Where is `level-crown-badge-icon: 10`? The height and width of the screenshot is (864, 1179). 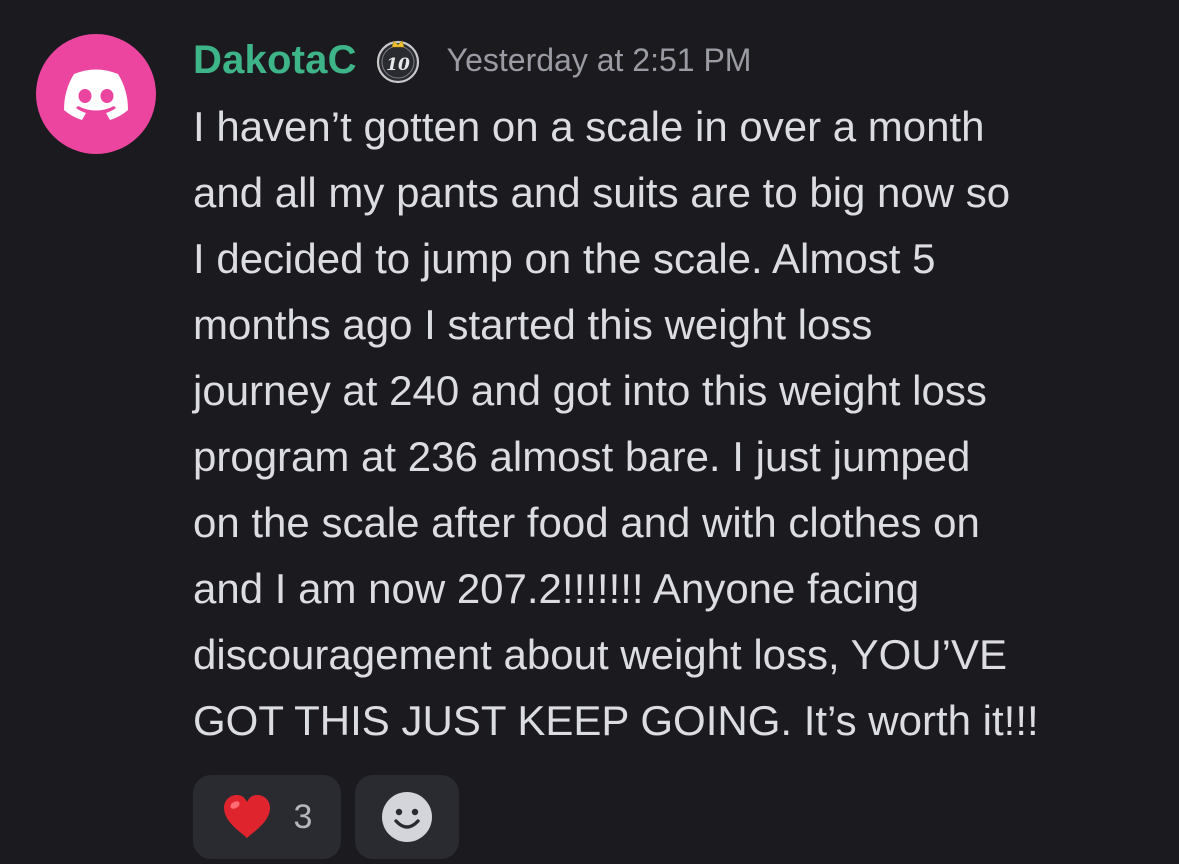
level-crown-badge-icon: 10 is located at coordinates (398, 60).